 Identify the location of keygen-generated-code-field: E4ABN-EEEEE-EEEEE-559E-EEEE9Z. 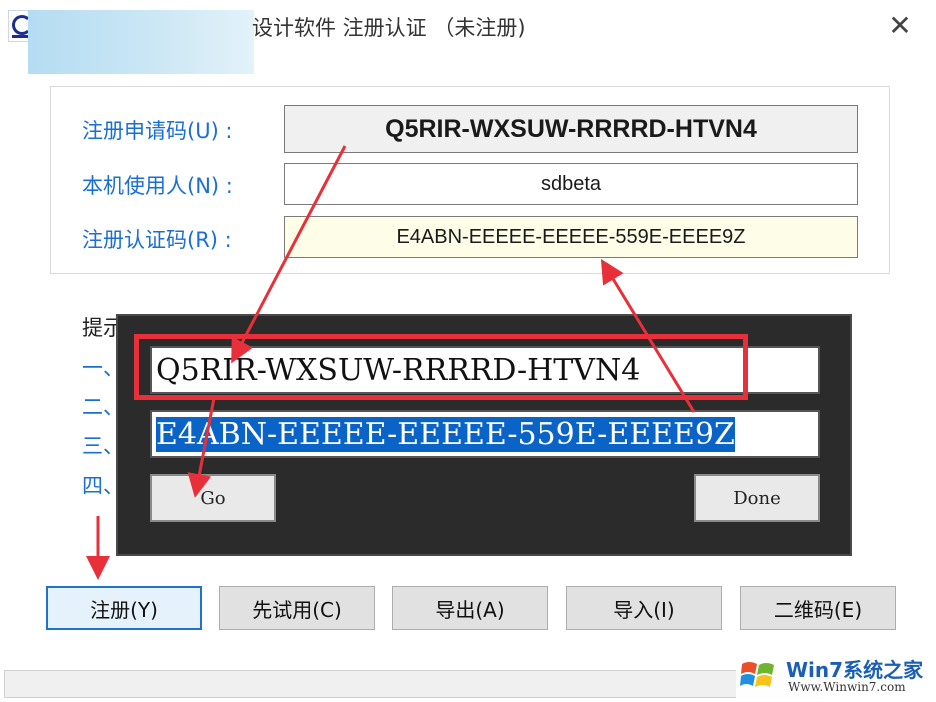
(485, 434).